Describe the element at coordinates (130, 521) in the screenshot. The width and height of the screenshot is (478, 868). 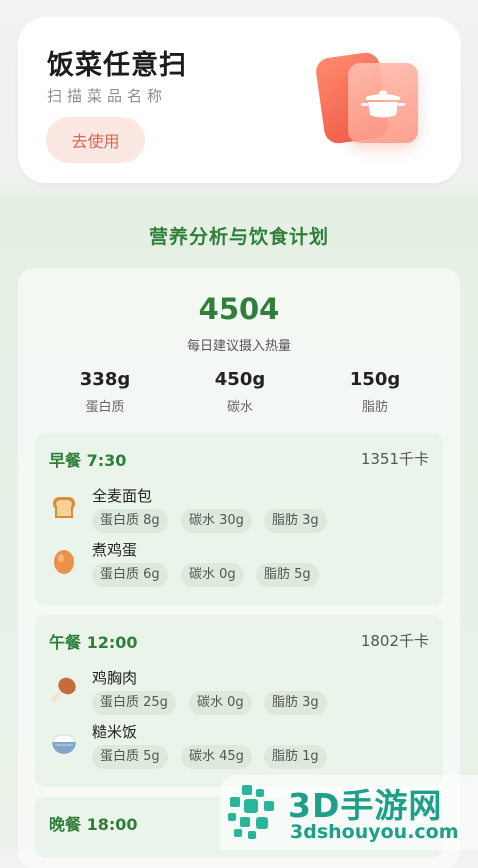
I see `tag-protein: 蛋白质 8g` at that location.